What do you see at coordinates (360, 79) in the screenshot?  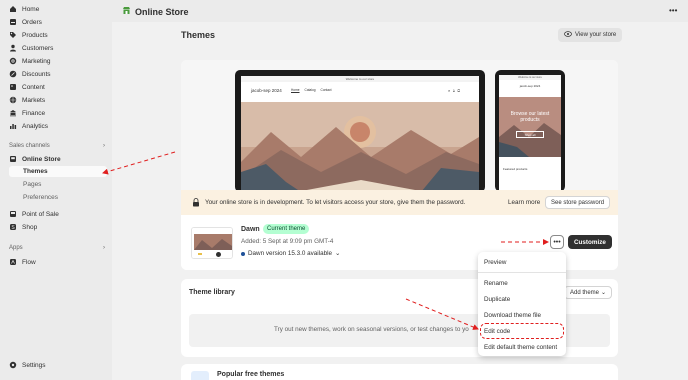 I see `desktop-announcement: Welcome to our store` at bounding box center [360, 79].